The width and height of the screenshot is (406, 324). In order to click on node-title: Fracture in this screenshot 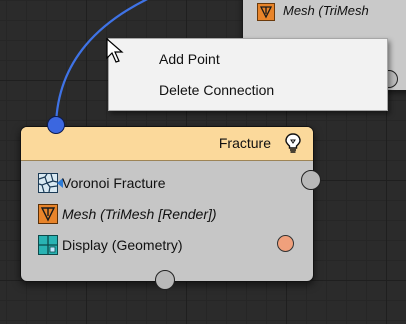, I will do `click(244, 143)`.